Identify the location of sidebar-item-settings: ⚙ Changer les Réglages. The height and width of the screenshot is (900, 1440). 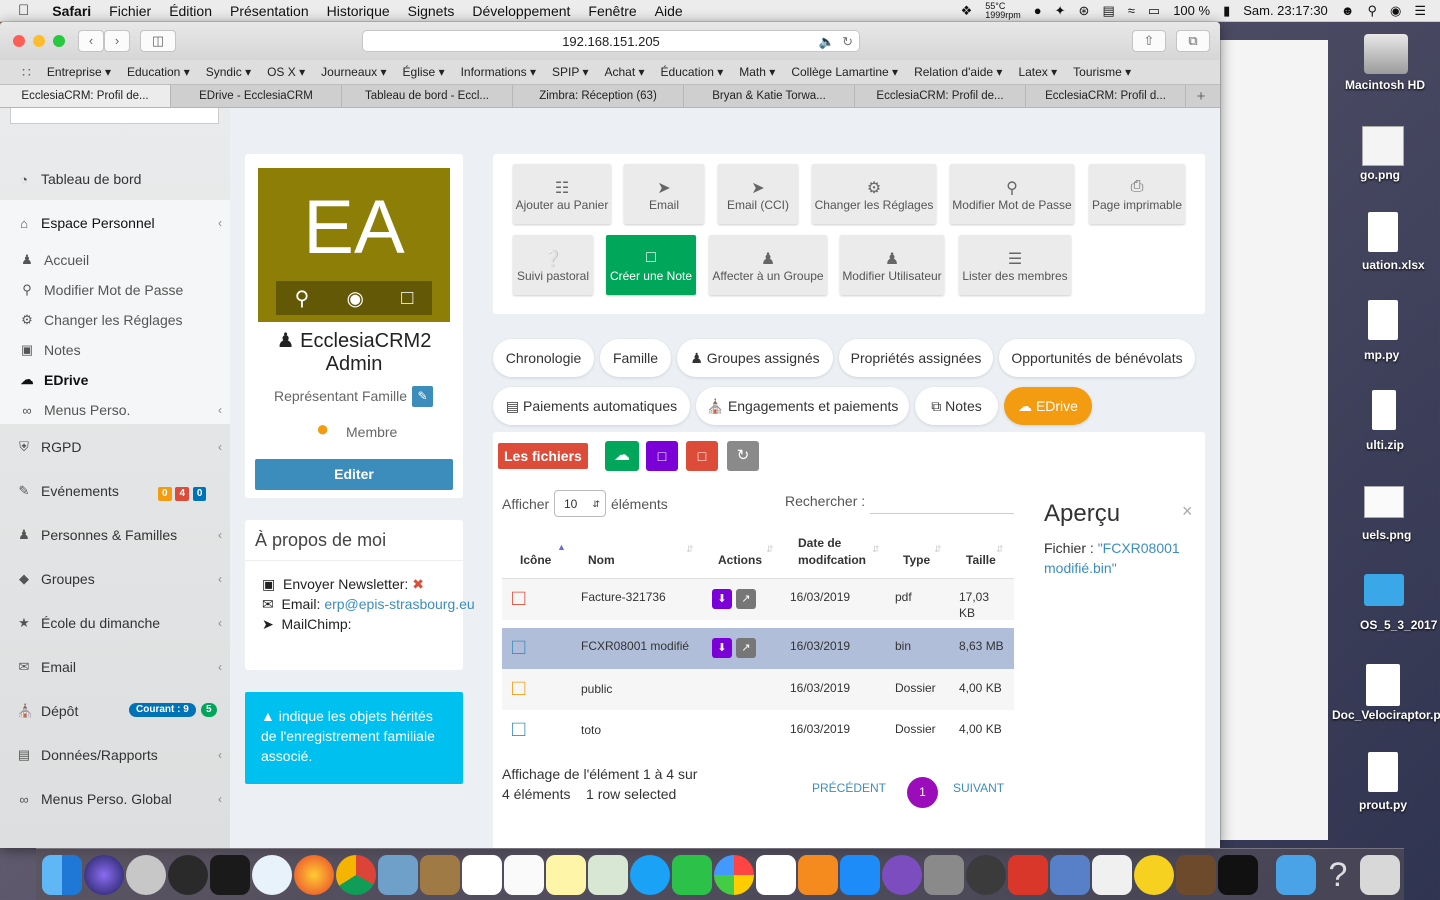
(115, 320).